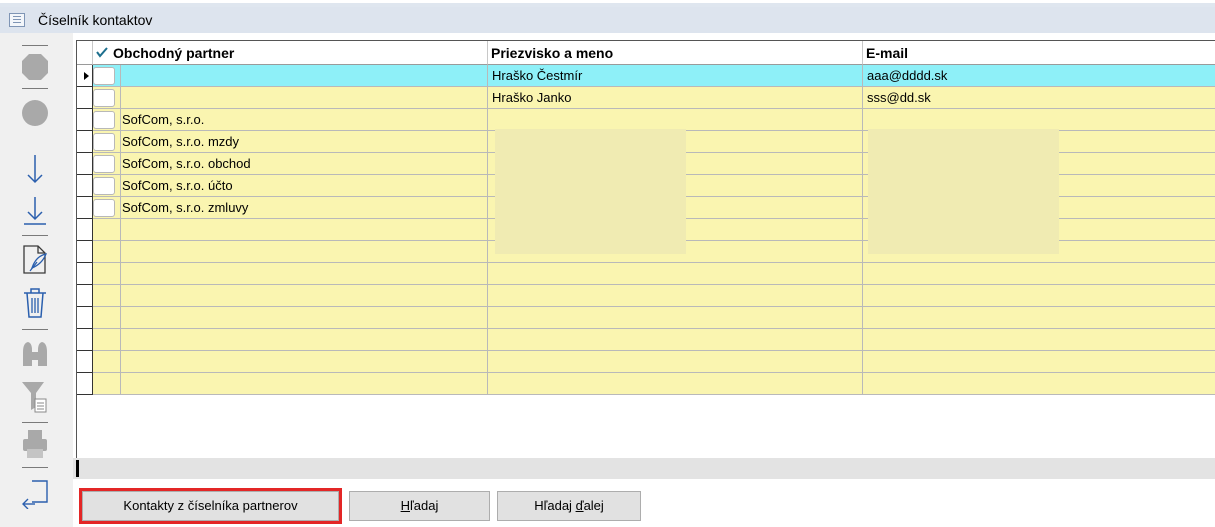  I want to click on column-header-email: E-mail, so click(1039, 53).